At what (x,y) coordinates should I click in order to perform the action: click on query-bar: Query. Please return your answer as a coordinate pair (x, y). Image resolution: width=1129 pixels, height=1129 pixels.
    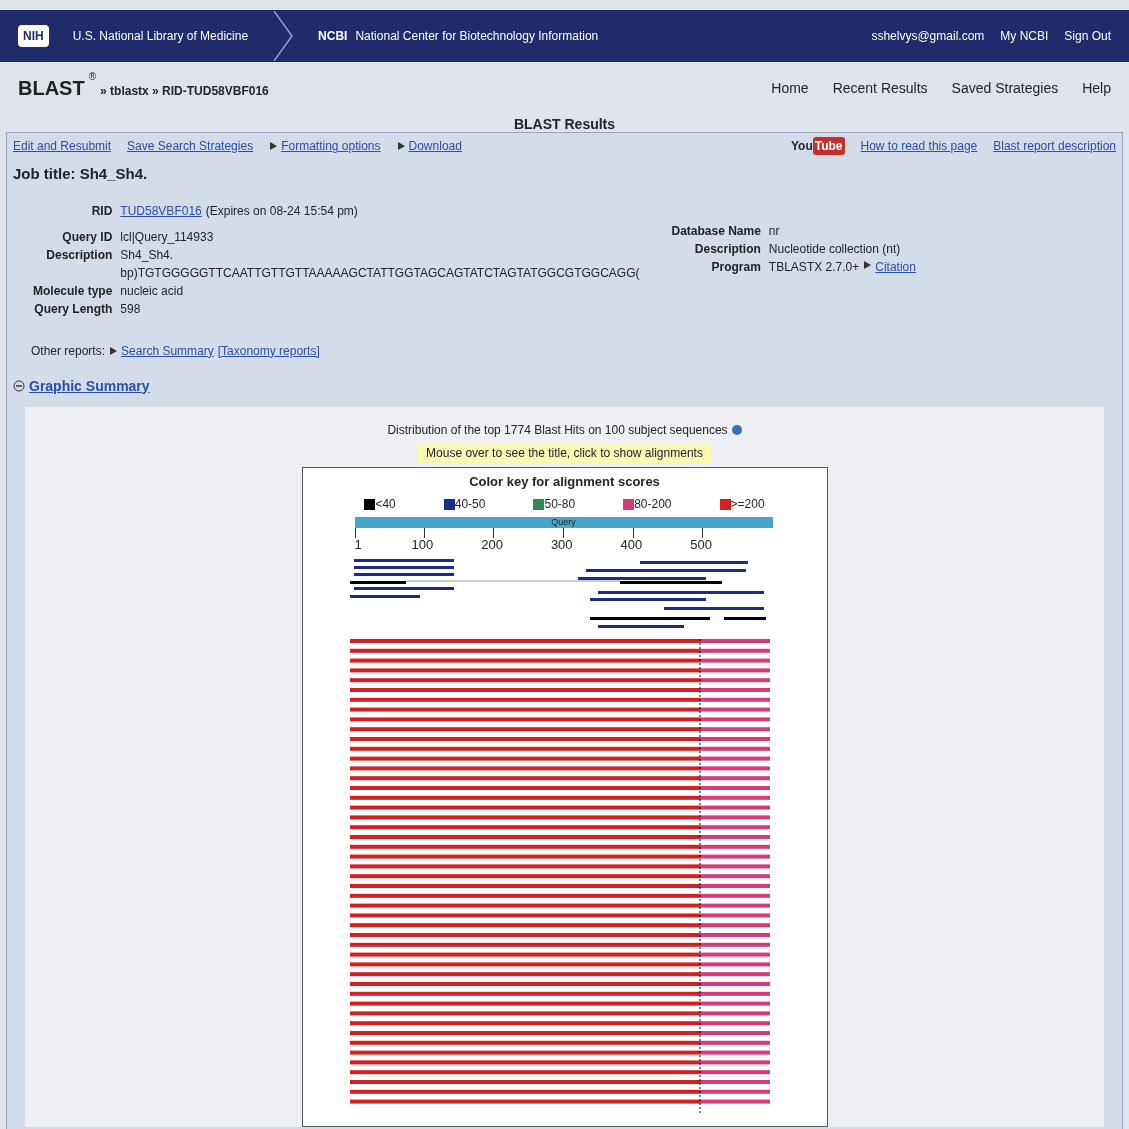
    Looking at the image, I should click on (563, 522).